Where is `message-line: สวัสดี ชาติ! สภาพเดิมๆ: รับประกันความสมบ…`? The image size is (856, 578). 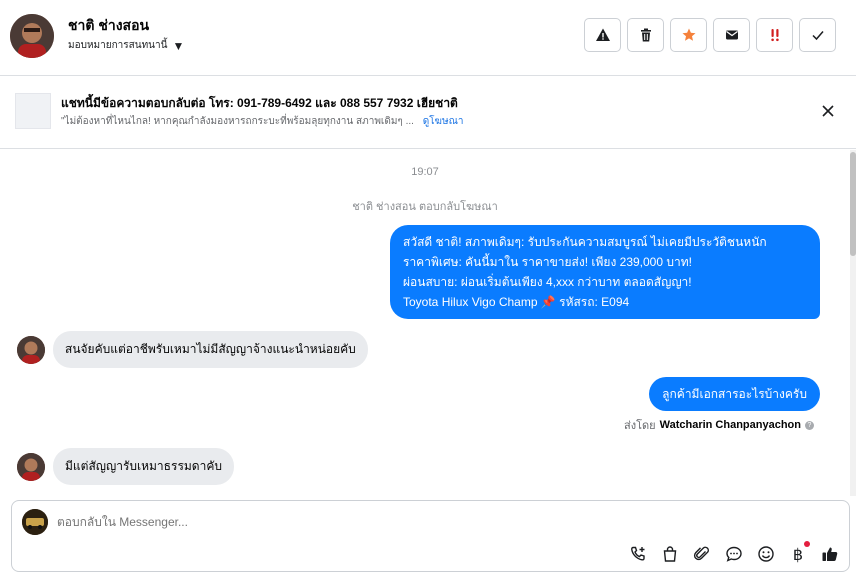 message-line: สวัสดี ชาติ! สภาพเดิมๆ: รับประกันความสมบ… is located at coordinates (585, 242).